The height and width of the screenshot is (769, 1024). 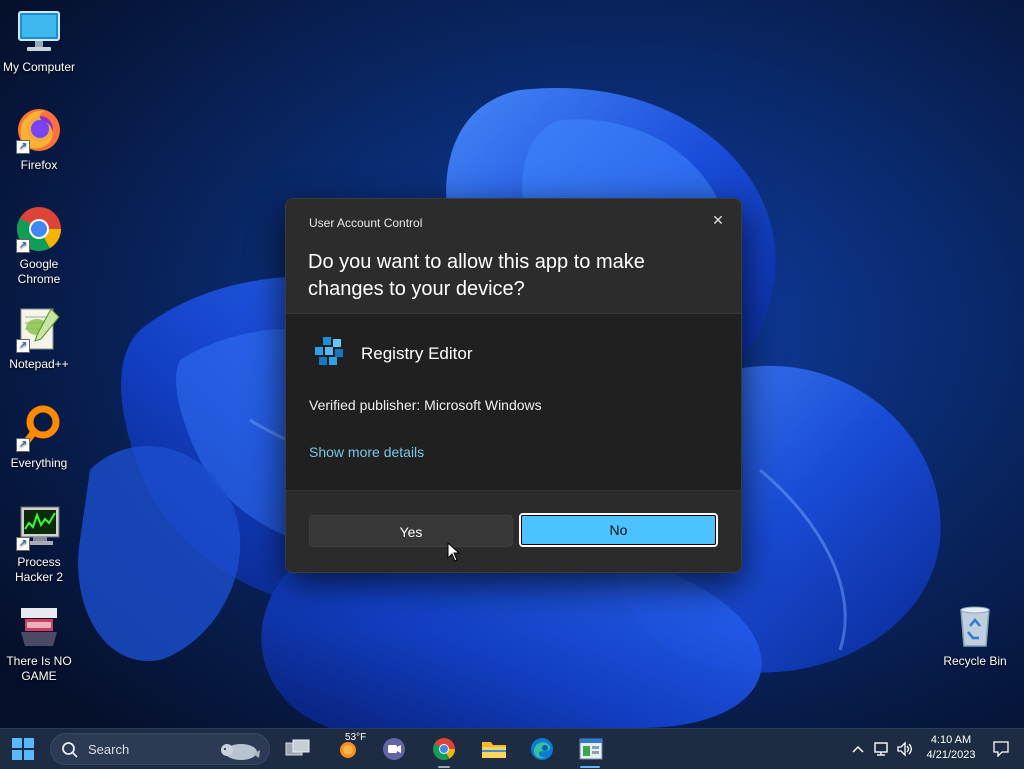 I want to click on volume-button, so click(x=905, y=749).